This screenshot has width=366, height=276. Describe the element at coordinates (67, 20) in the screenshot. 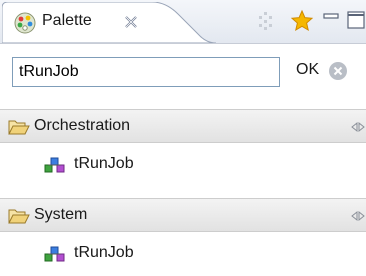

I see `tab-title: Palette` at that location.